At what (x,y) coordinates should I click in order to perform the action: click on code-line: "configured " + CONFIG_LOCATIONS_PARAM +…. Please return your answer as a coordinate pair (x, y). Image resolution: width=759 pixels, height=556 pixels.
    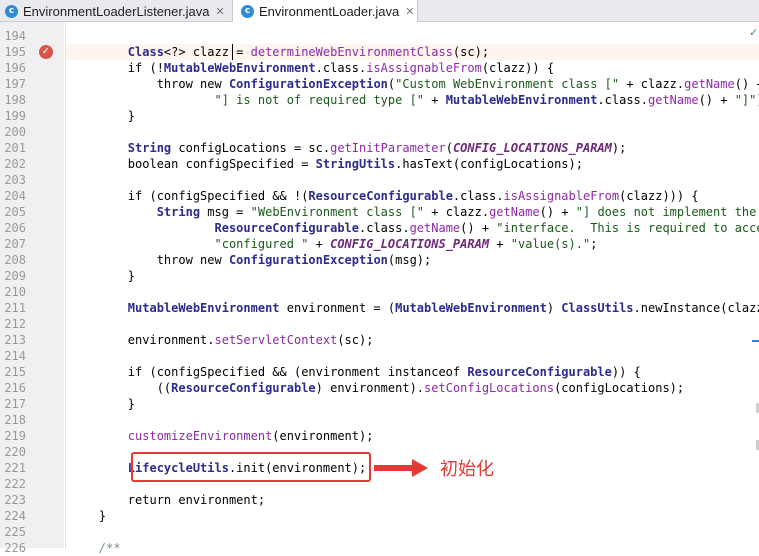
    Looking at the image, I should click on (334, 244).